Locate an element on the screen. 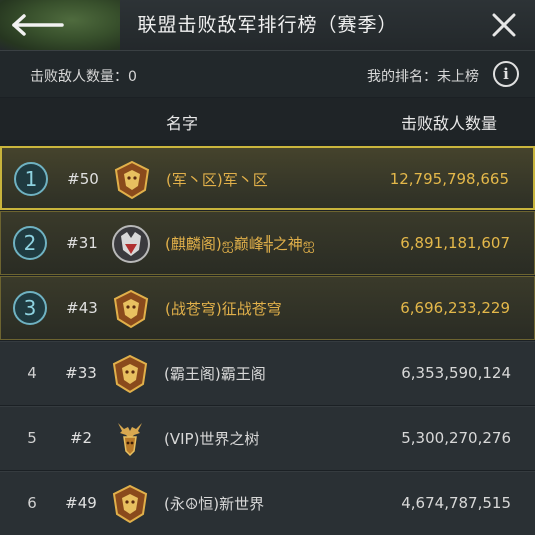 This screenshot has width=535, height=535. rank-number: 4 is located at coordinates (32, 373).